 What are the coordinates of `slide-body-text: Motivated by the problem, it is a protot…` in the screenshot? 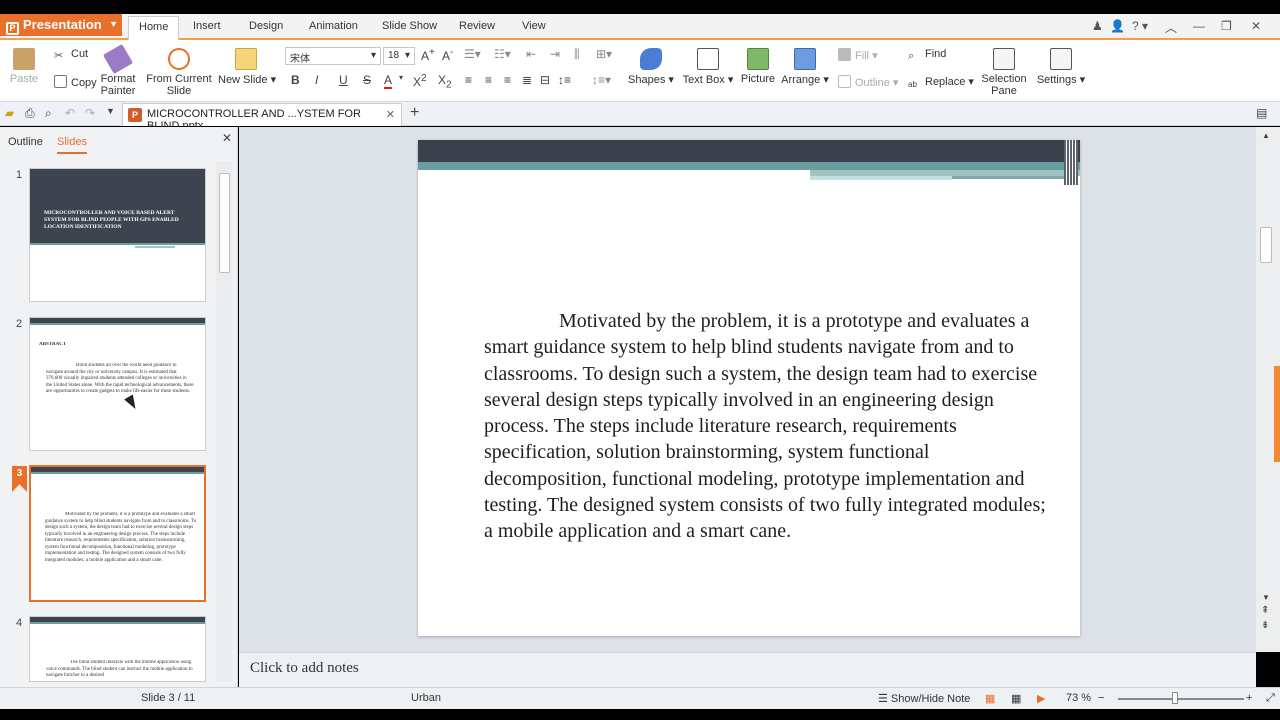 It's located at (769, 426).